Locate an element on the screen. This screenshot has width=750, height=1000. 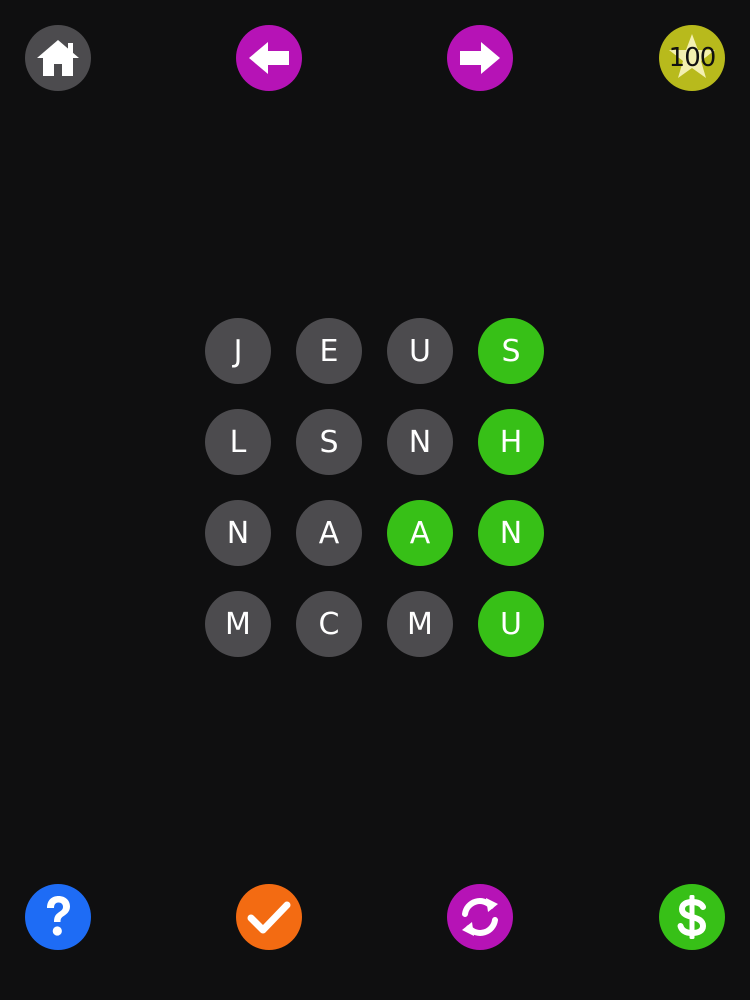
shop-button is located at coordinates (692, 917).